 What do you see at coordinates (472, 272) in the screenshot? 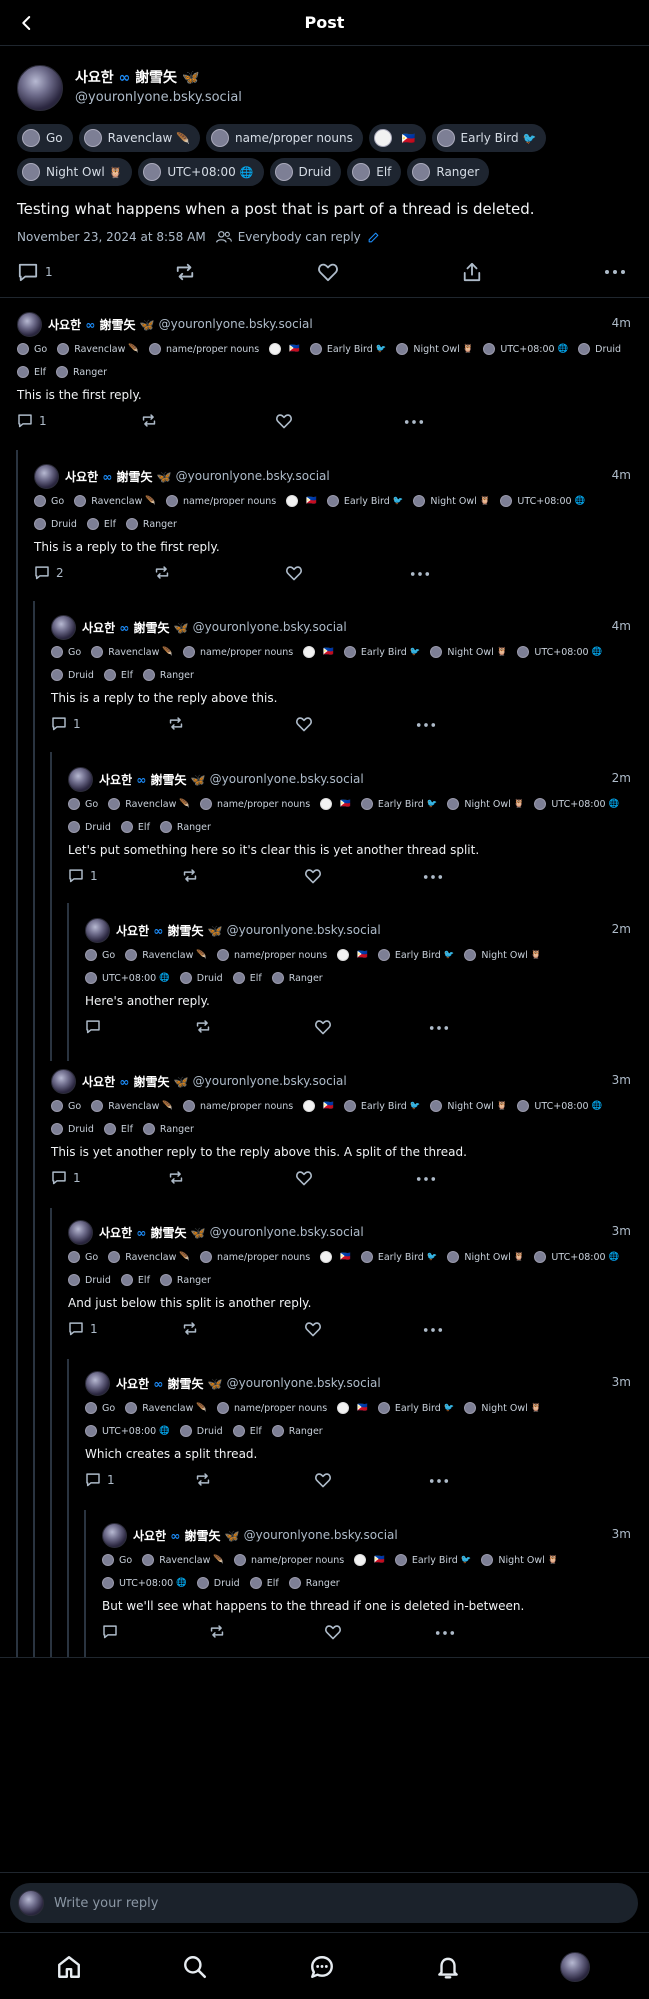
I see `share-button` at bounding box center [472, 272].